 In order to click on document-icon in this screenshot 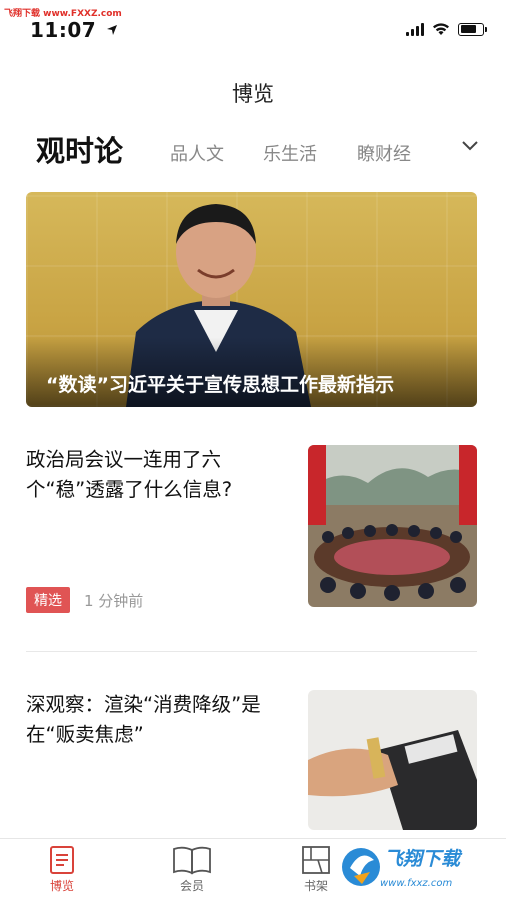, I will do `click(62, 860)`.